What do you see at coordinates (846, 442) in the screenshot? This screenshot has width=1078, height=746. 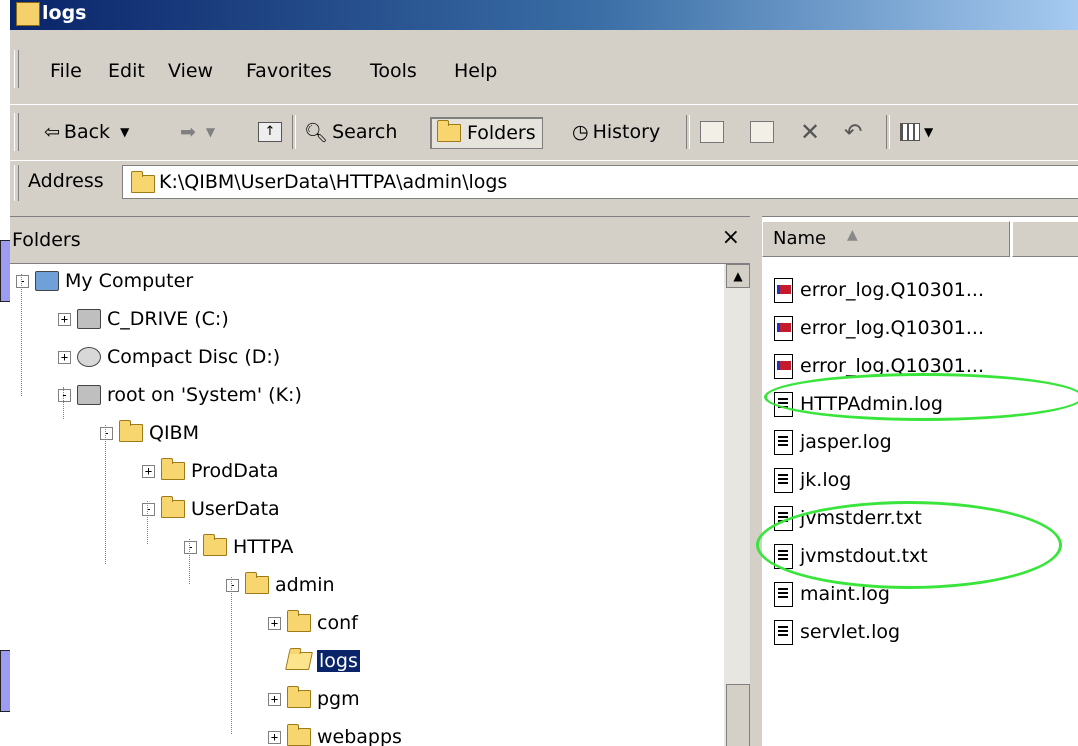 I see `file-name: jasper.log` at bounding box center [846, 442].